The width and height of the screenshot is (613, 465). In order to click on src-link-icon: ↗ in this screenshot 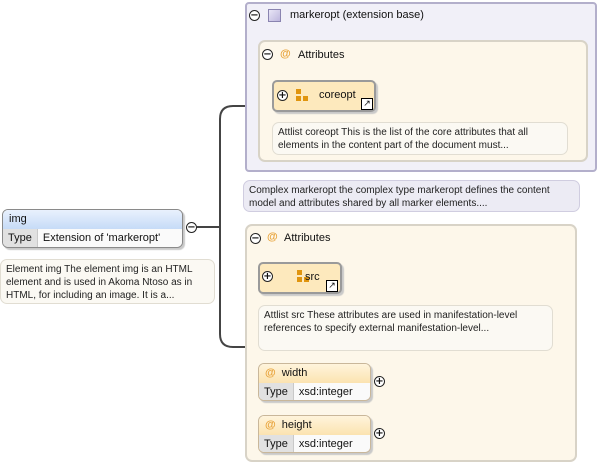, I will do `click(332, 286)`.